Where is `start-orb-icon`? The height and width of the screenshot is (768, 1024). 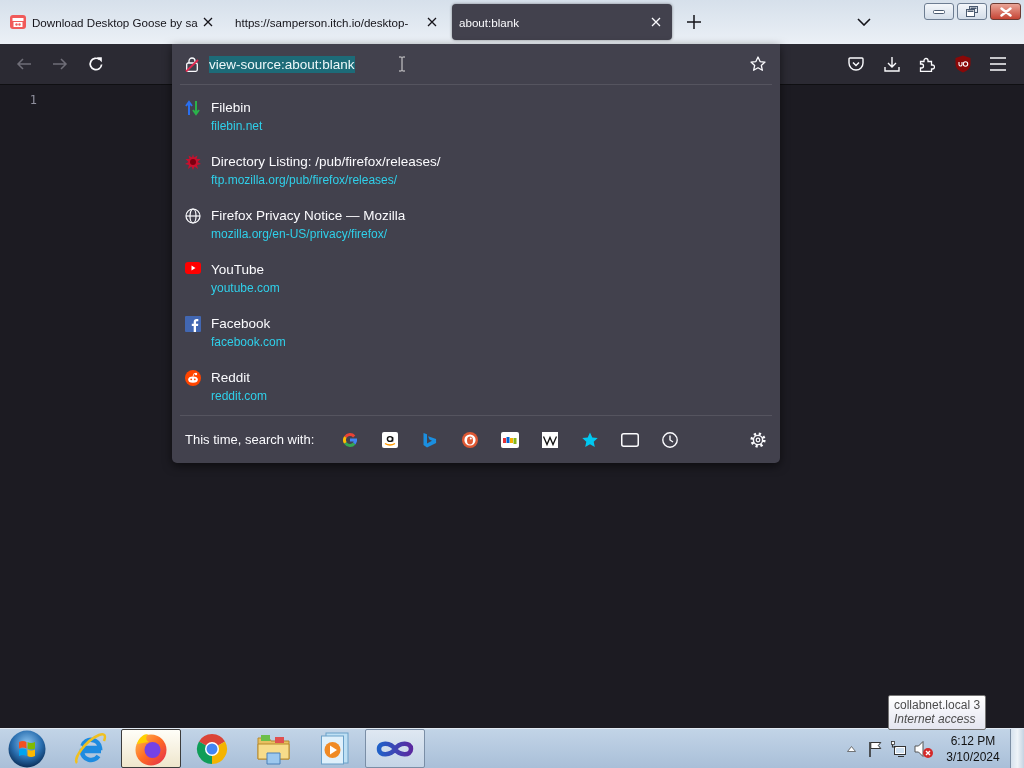 start-orb-icon is located at coordinates (27, 748).